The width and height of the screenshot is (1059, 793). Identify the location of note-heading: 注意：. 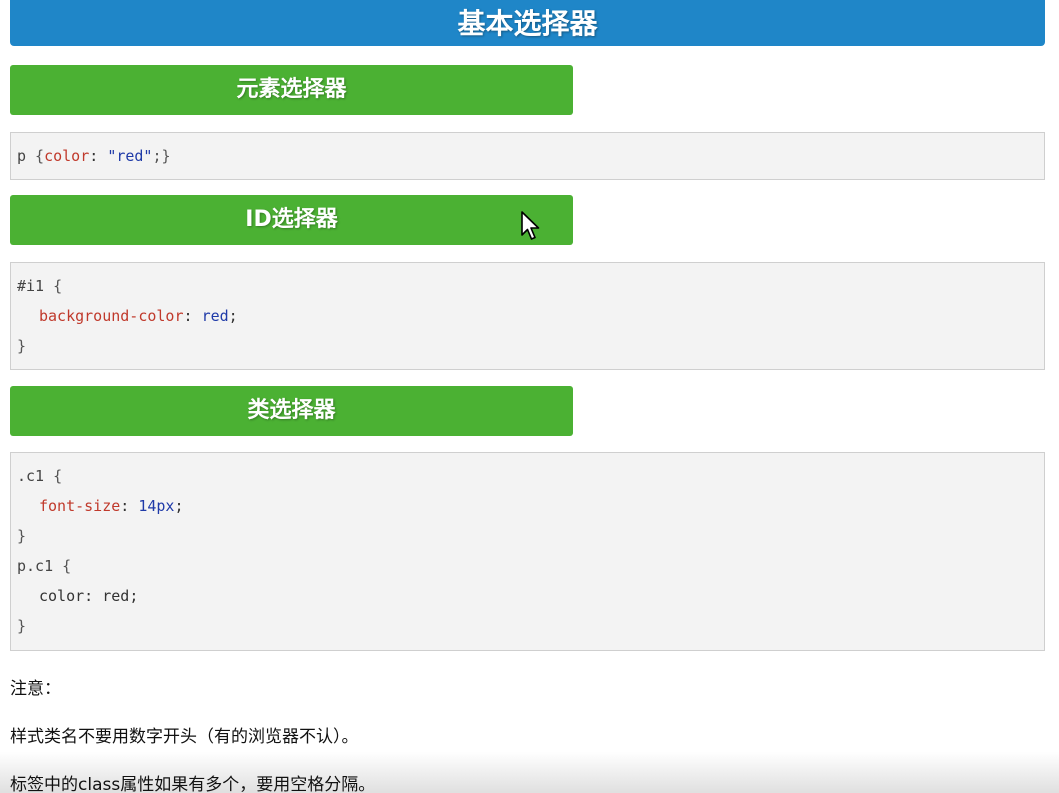
(35, 689).